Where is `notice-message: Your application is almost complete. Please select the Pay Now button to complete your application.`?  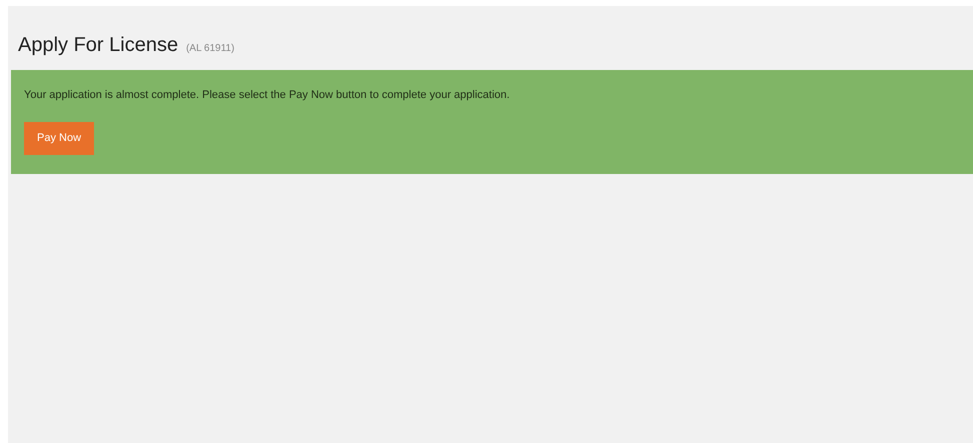
notice-message: Your application is almost complete. Please select the Pay Now button to complete your application. is located at coordinates (267, 95).